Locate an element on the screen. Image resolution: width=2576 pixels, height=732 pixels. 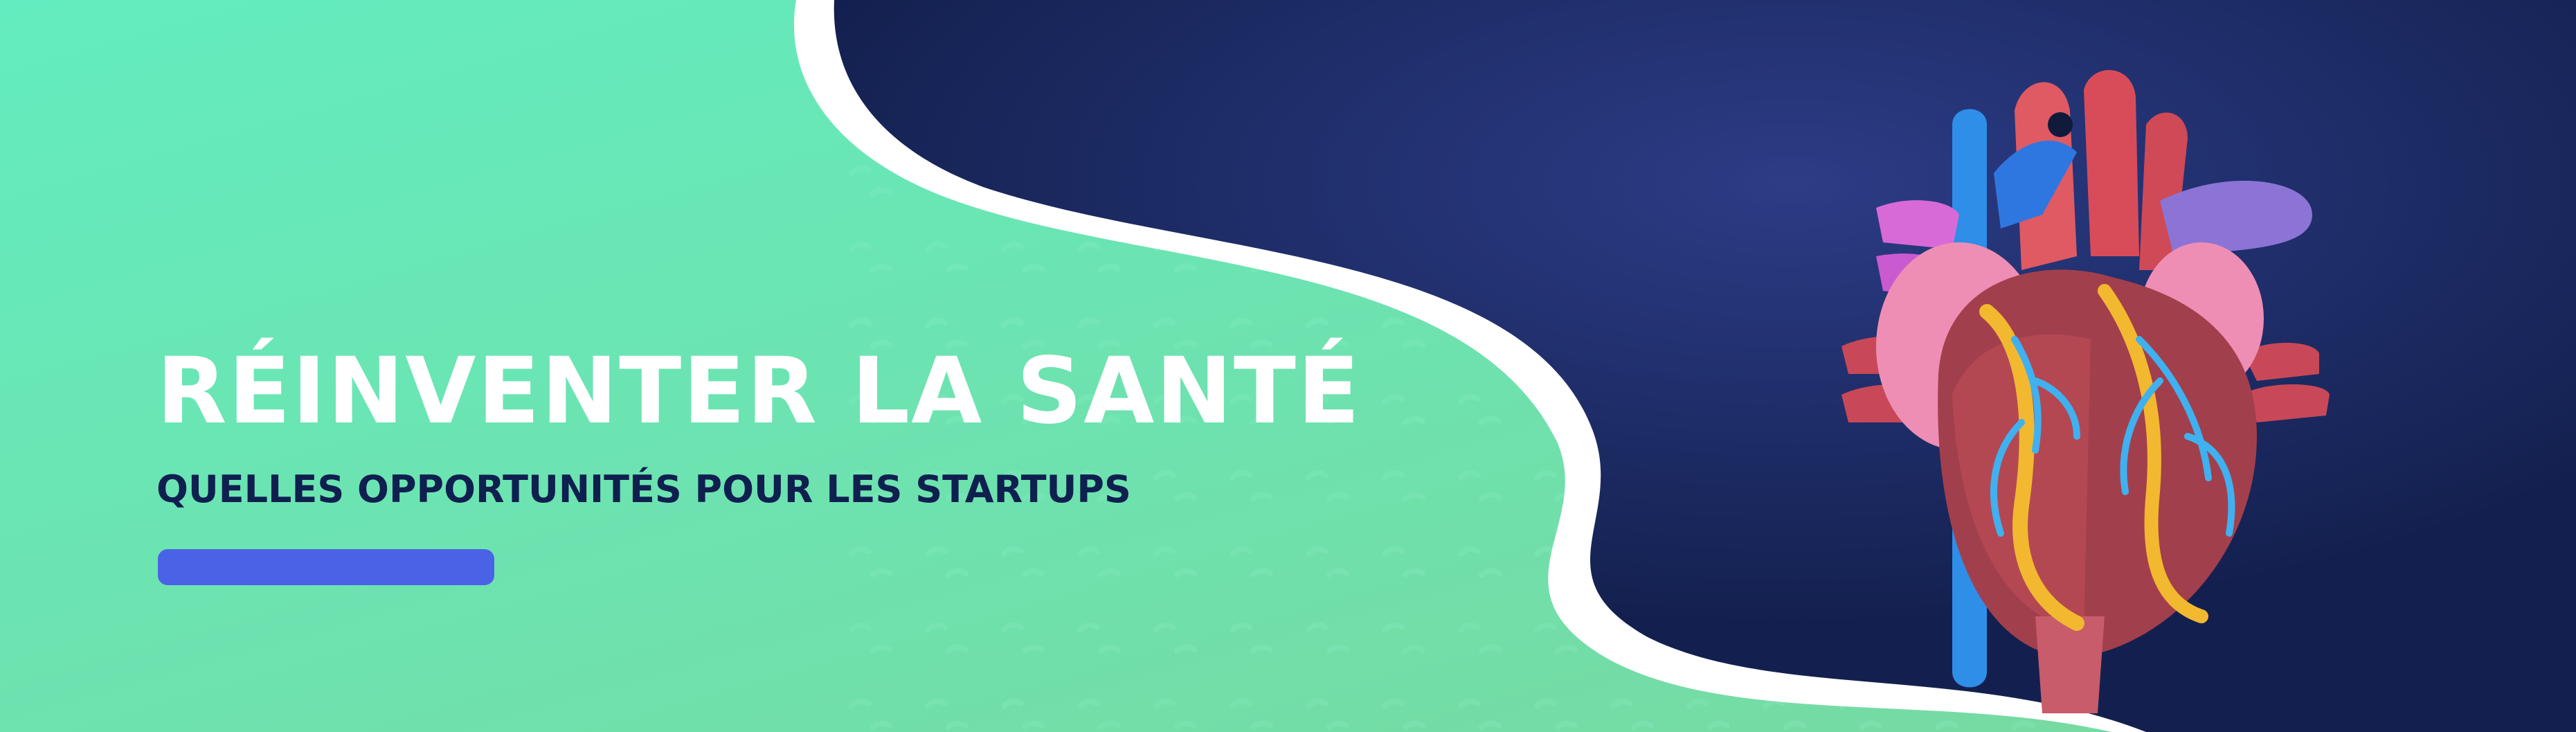
vessel-opening is located at coordinates (2060, 125).